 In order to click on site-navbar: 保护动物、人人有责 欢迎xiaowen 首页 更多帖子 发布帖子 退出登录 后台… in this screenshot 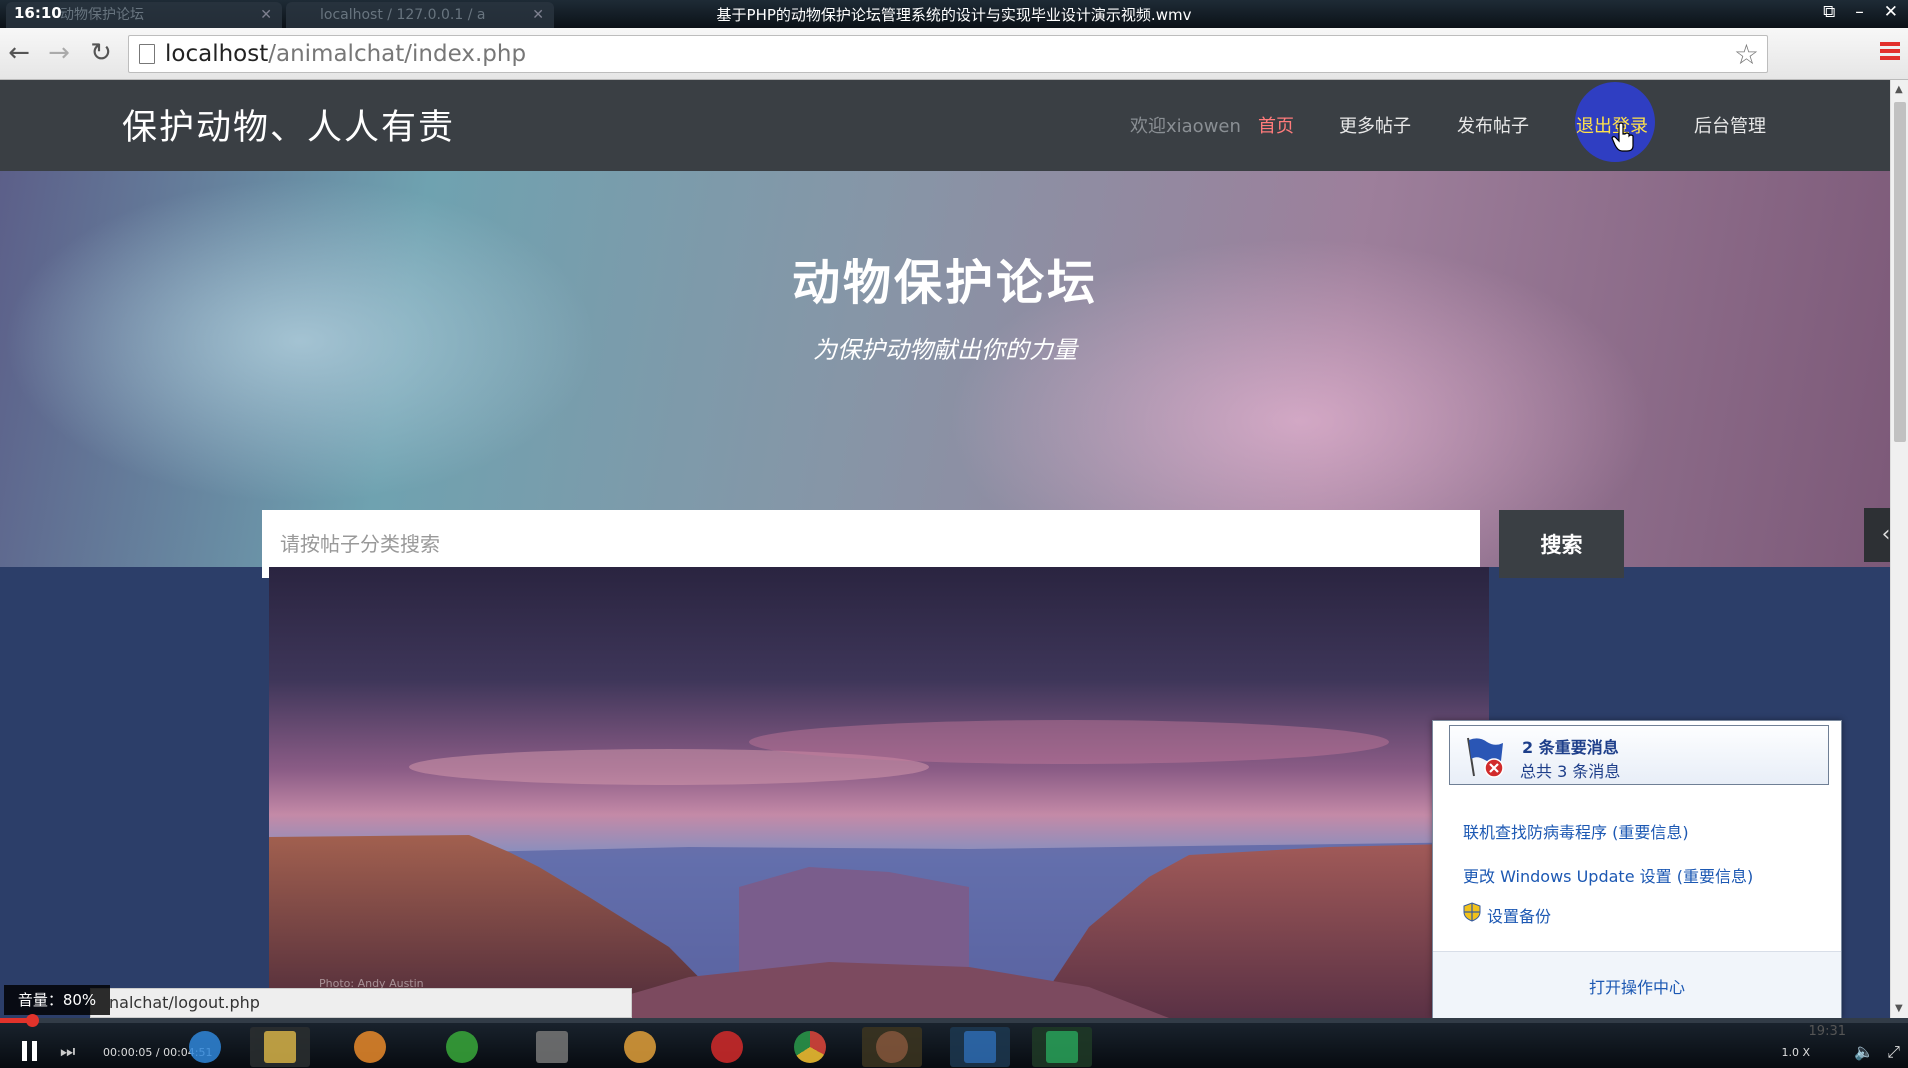, I will do `click(945, 125)`.